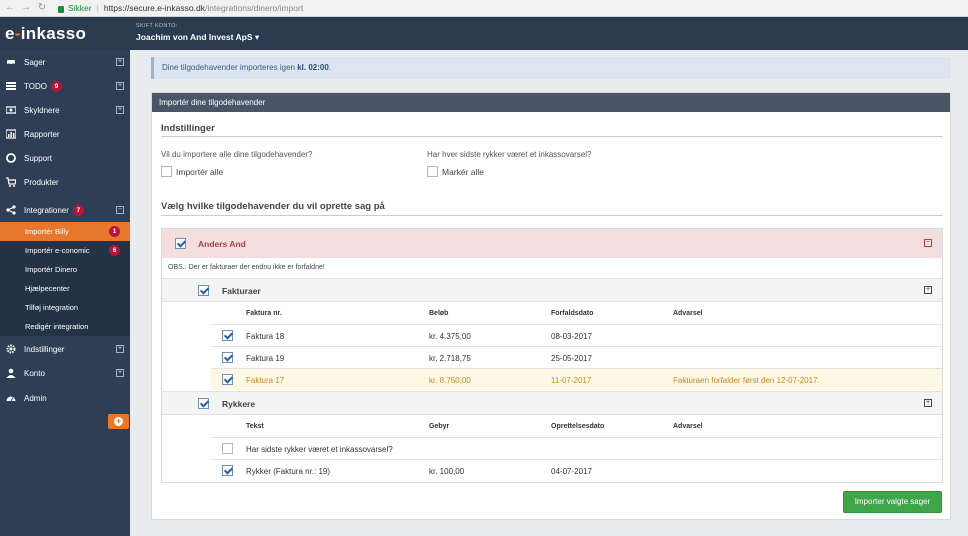 This screenshot has height=536, width=968. What do you see at coordinates (203, 403) in the screenshot?
I see `reminders-group-checkbox` at bounding box center [203, 403].